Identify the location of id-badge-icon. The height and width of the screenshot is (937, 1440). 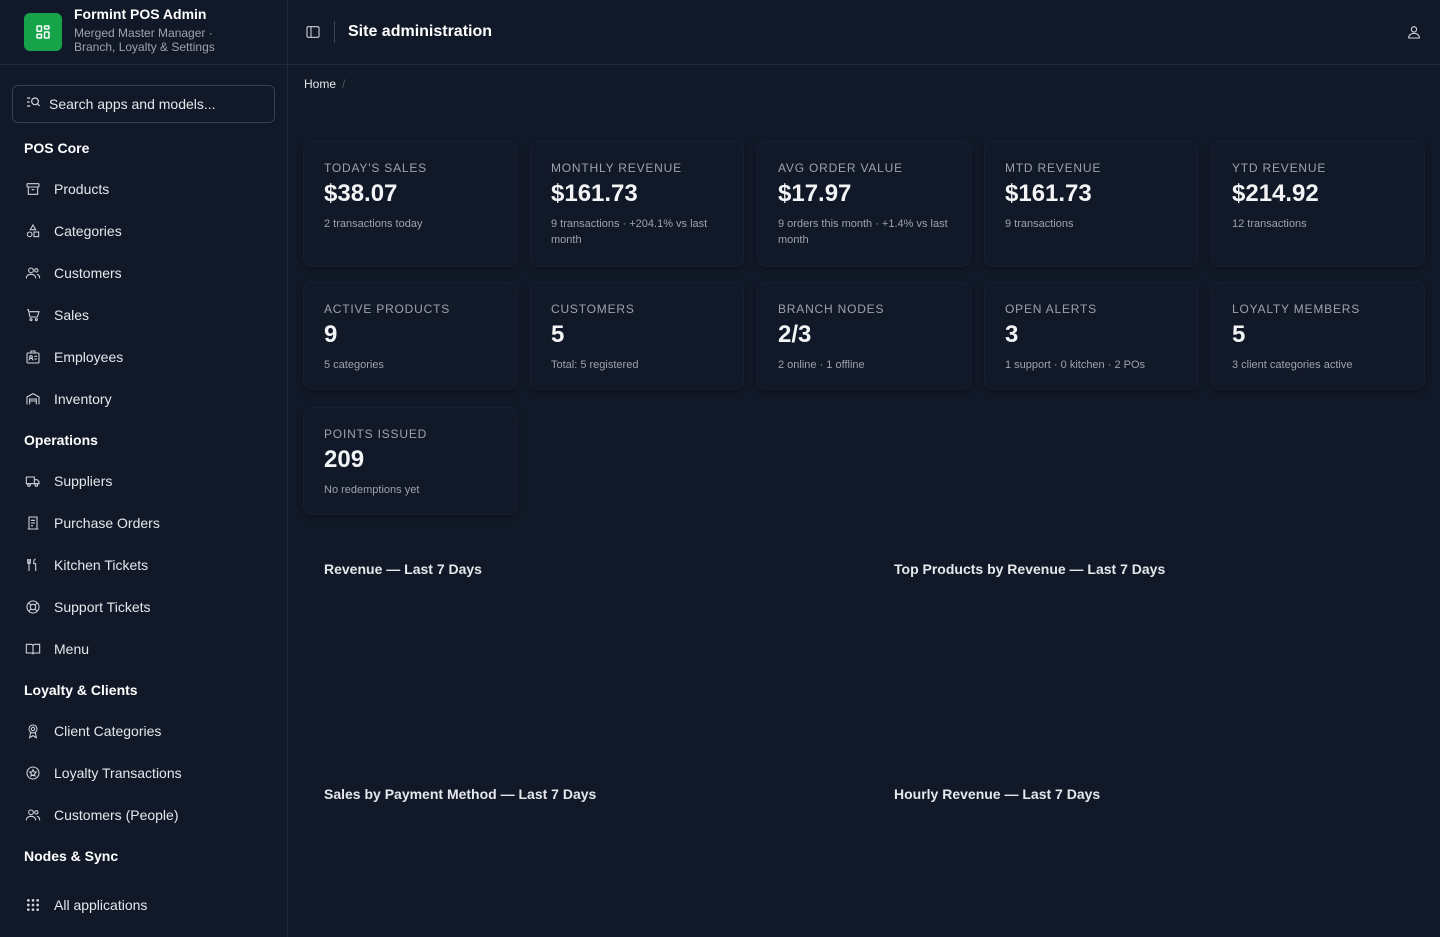
(33, 357).